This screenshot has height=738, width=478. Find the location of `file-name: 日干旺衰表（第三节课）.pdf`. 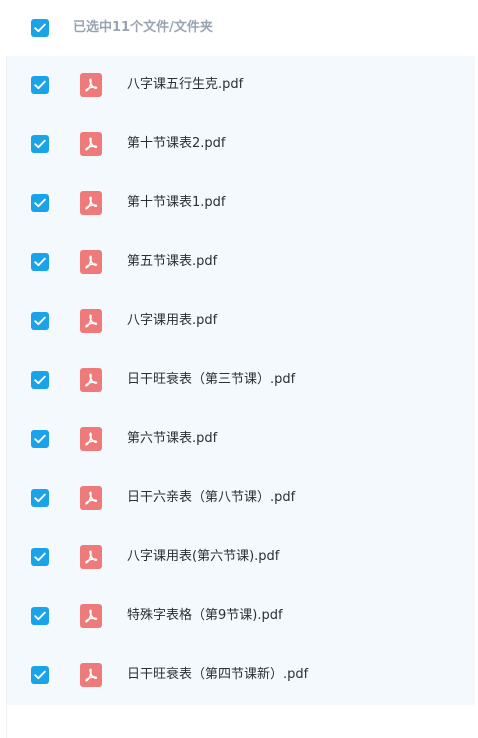

file-name: 日干旺衰表（第三节课）.pdf is located at coordinates (211, 380).